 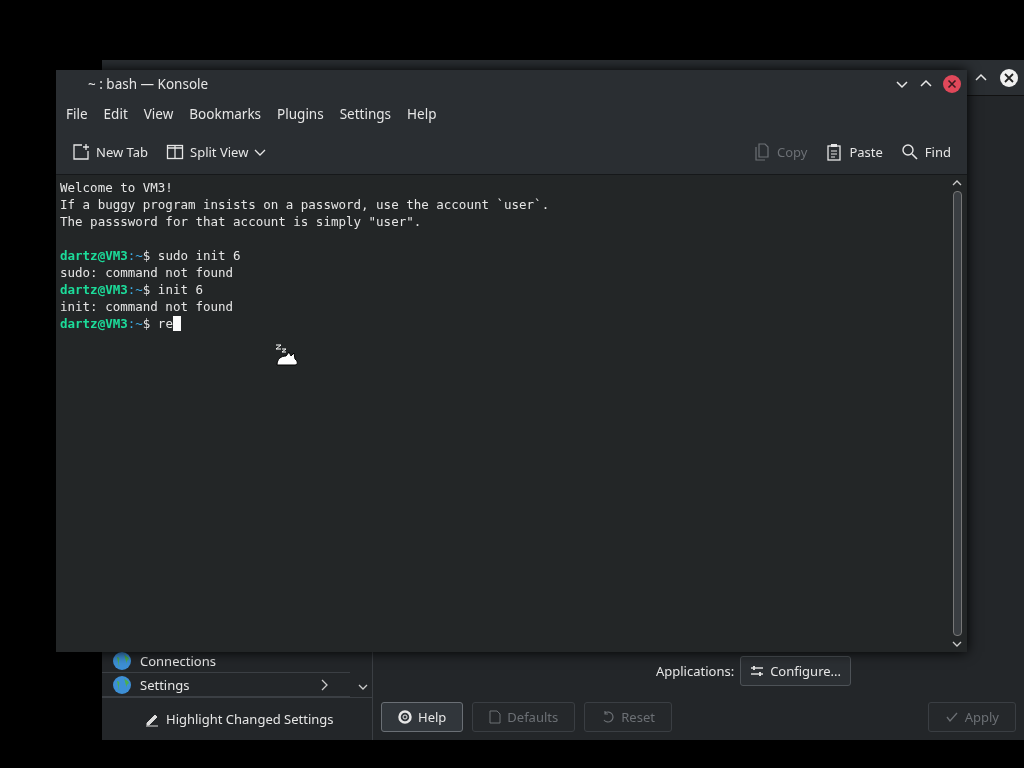 What do you see at coordinates (165, 323) in the screenshot?
I see `terminal-command: re` at bounding box center [165, 323].